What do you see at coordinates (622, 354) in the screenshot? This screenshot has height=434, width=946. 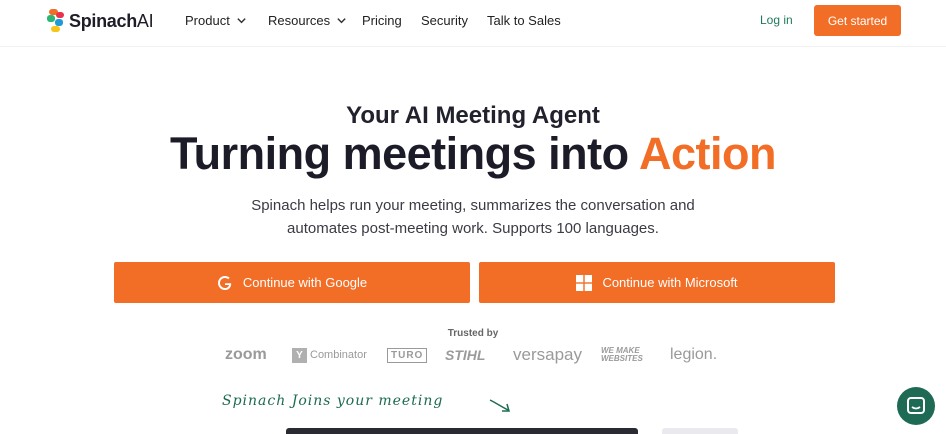 I see `logo-we-make-websites: WE MAKE WEBSITES` at bounding box center [622, 354].